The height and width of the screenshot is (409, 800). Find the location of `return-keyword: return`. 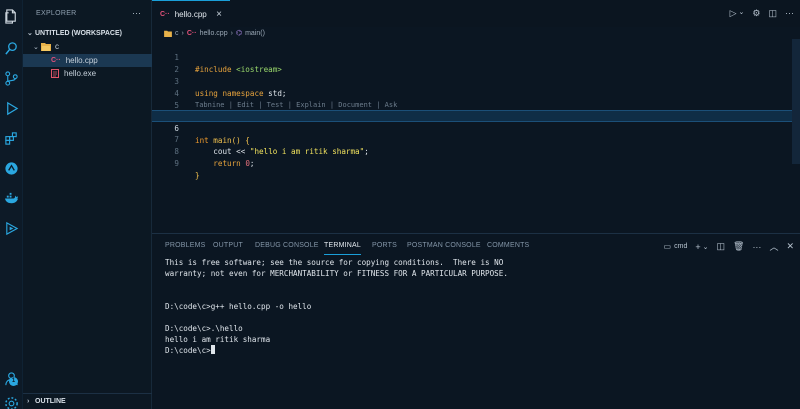

return-keyword: return is located at coordinates (227, 163).